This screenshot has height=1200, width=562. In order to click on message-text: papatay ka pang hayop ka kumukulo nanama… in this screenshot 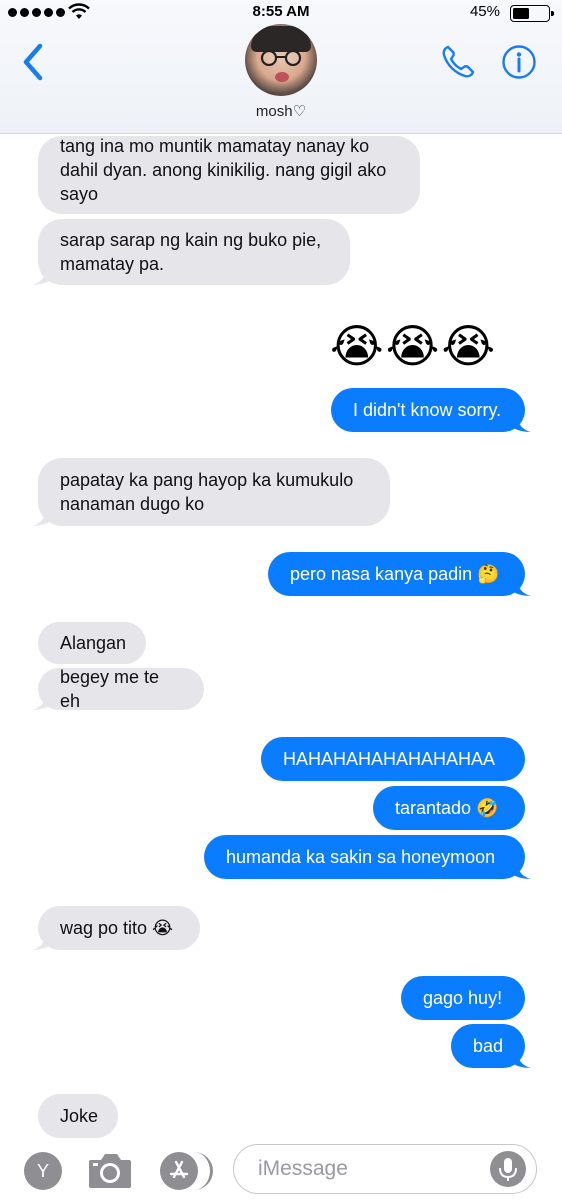, I will do `click(207, 492)`.